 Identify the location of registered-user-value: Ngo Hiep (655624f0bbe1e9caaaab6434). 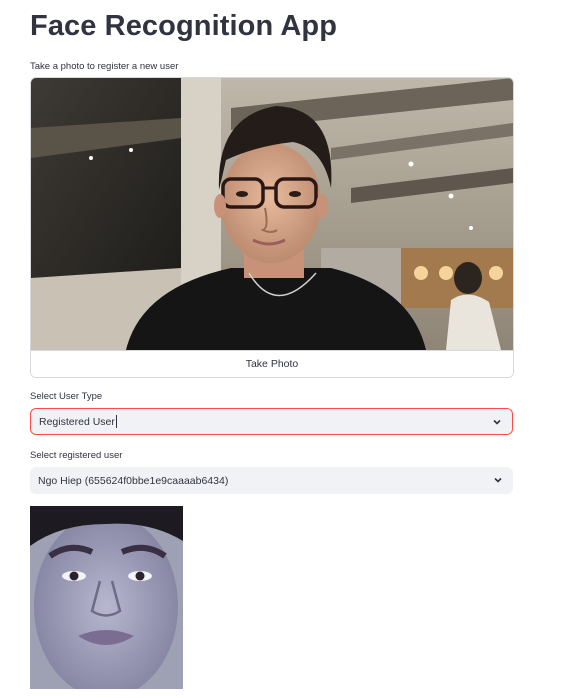
(133, 480).